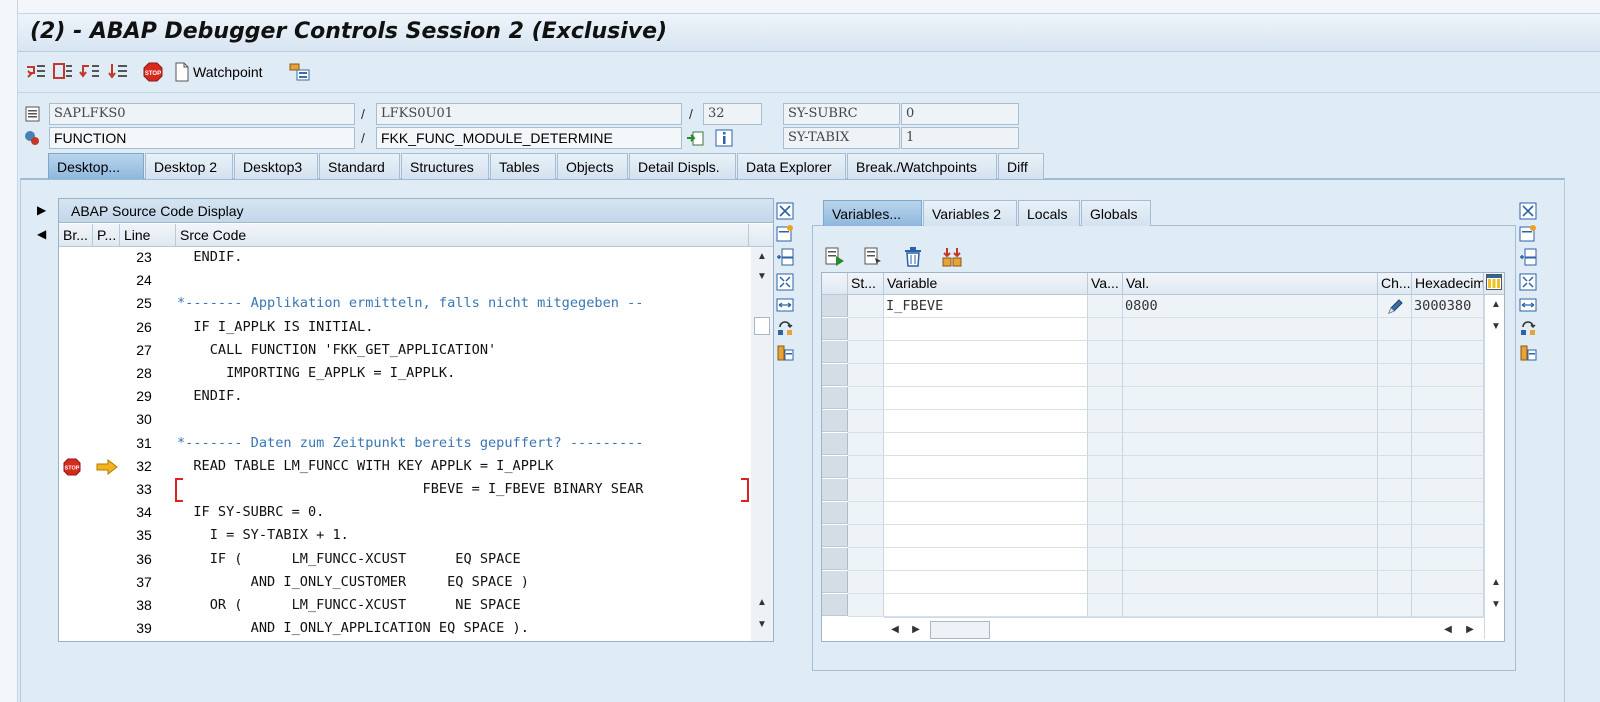 Image resolution: width=1600 pixels, height=702 pixels. Describe the element at coordinates (404, 560) in the screenshot. I see `code-line: 36 IF ( LM_FUNCC-XCUST EQ SPACE` at that location.